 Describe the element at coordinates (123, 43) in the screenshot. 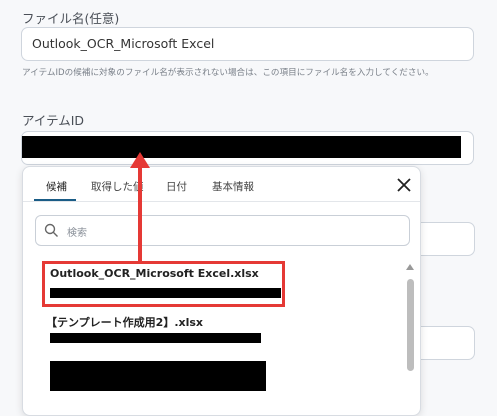

I see `file-name-value: Outlook_OCR_Microsoft Excel` at that location.